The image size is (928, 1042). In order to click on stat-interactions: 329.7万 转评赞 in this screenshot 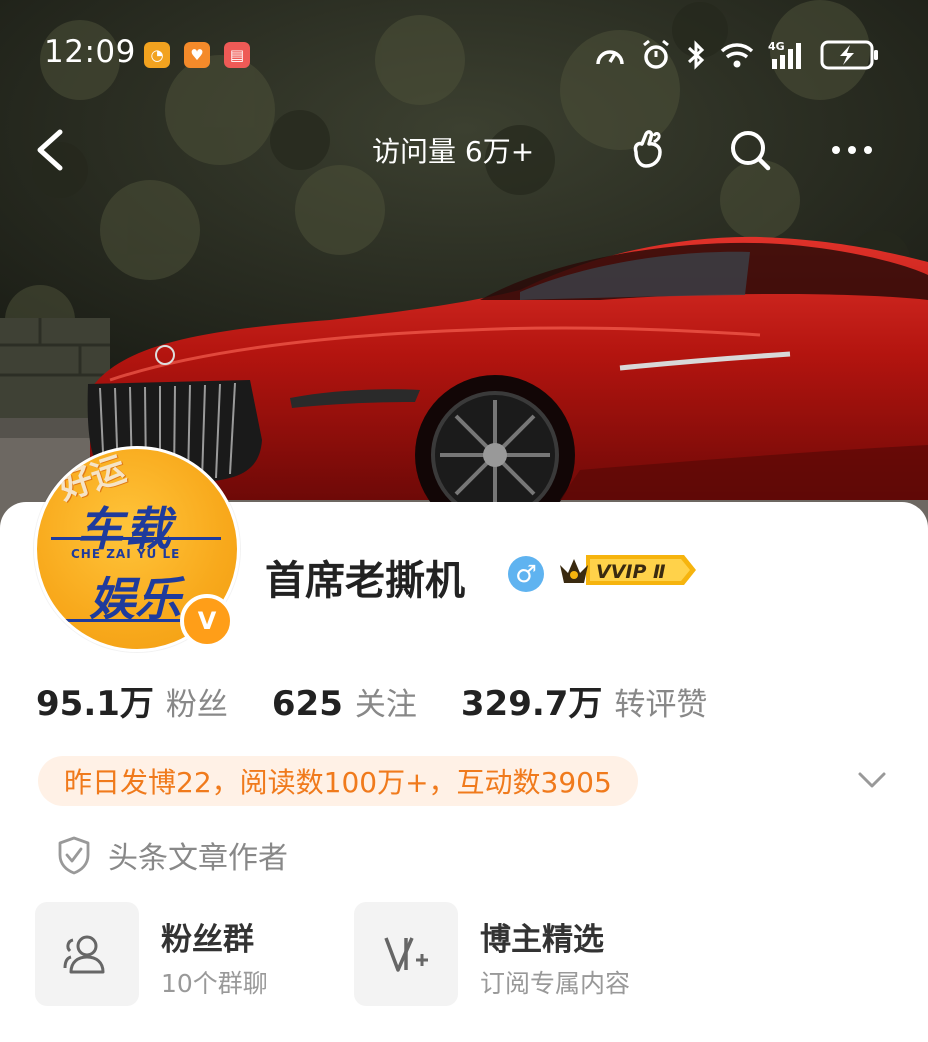, I will do `click(584, 700)`.